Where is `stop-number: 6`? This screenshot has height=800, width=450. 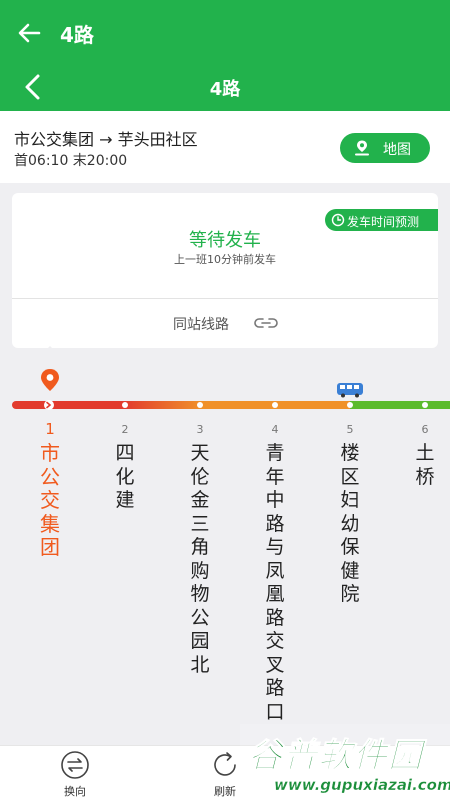 stop-number: 6 is located at coordinates (425, 429).